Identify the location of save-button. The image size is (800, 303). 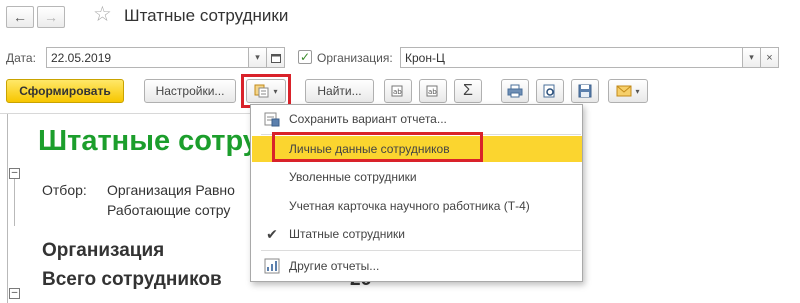
(585, 91).